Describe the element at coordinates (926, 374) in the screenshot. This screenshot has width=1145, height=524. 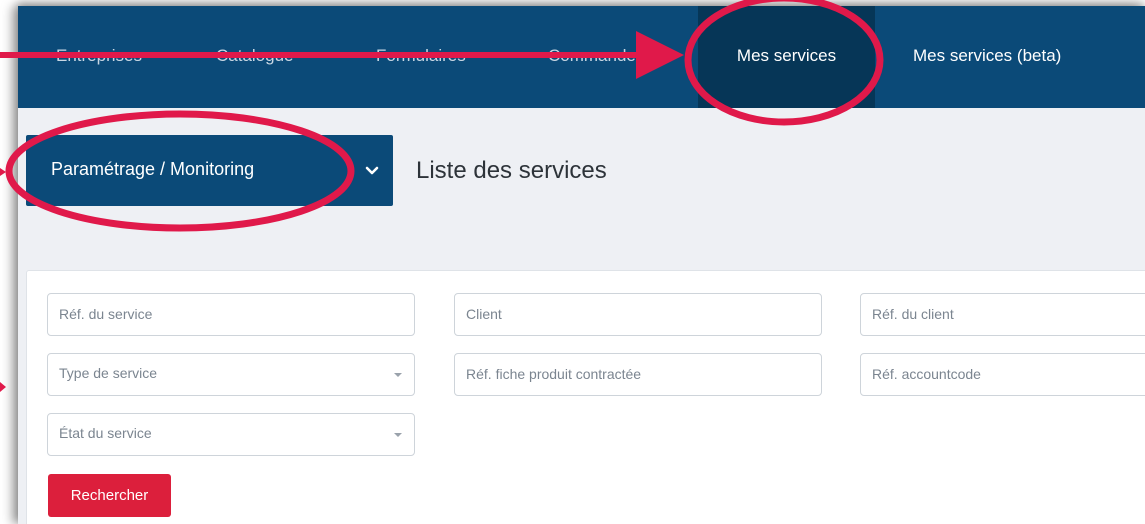
I see `accountcode-ref-placeholder: Réf. accountcode` at that location.